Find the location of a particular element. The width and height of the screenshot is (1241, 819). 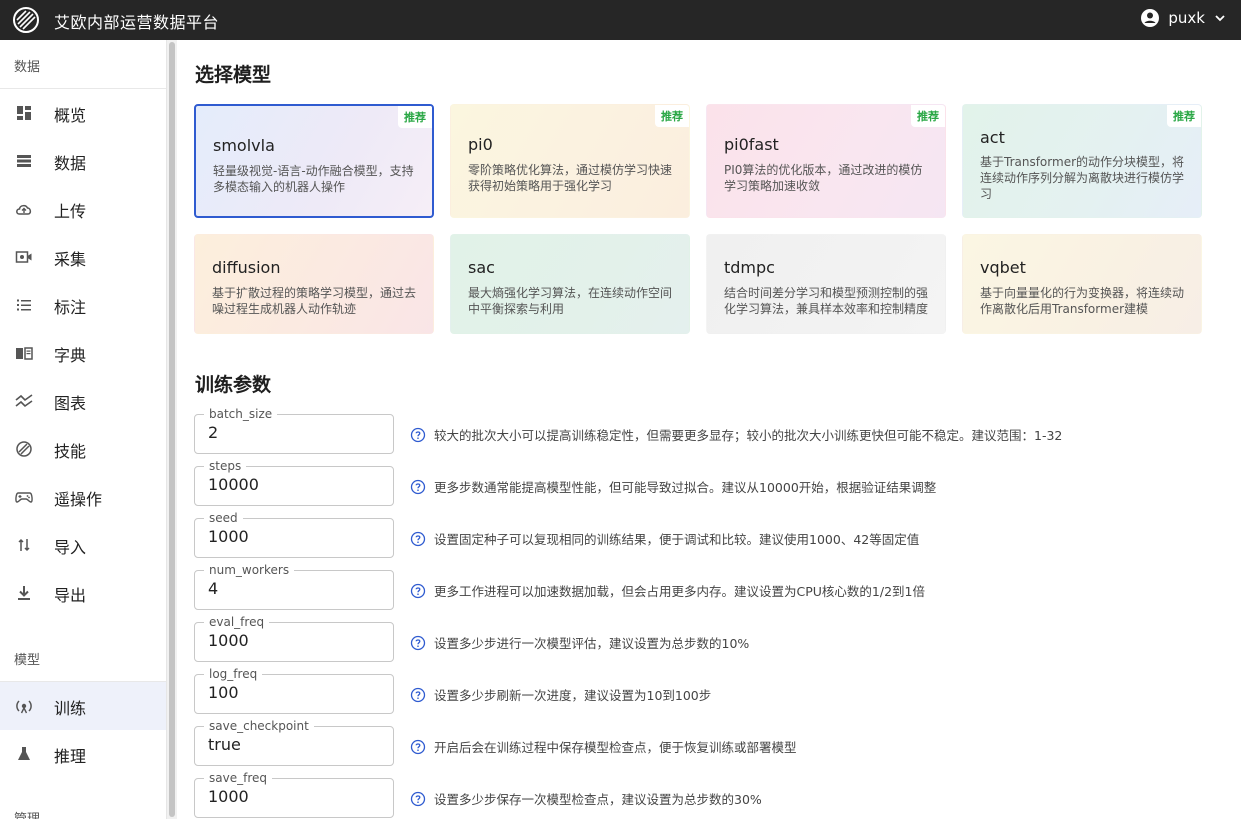

user-menu: puxk is located at coordinates (1183, 18).